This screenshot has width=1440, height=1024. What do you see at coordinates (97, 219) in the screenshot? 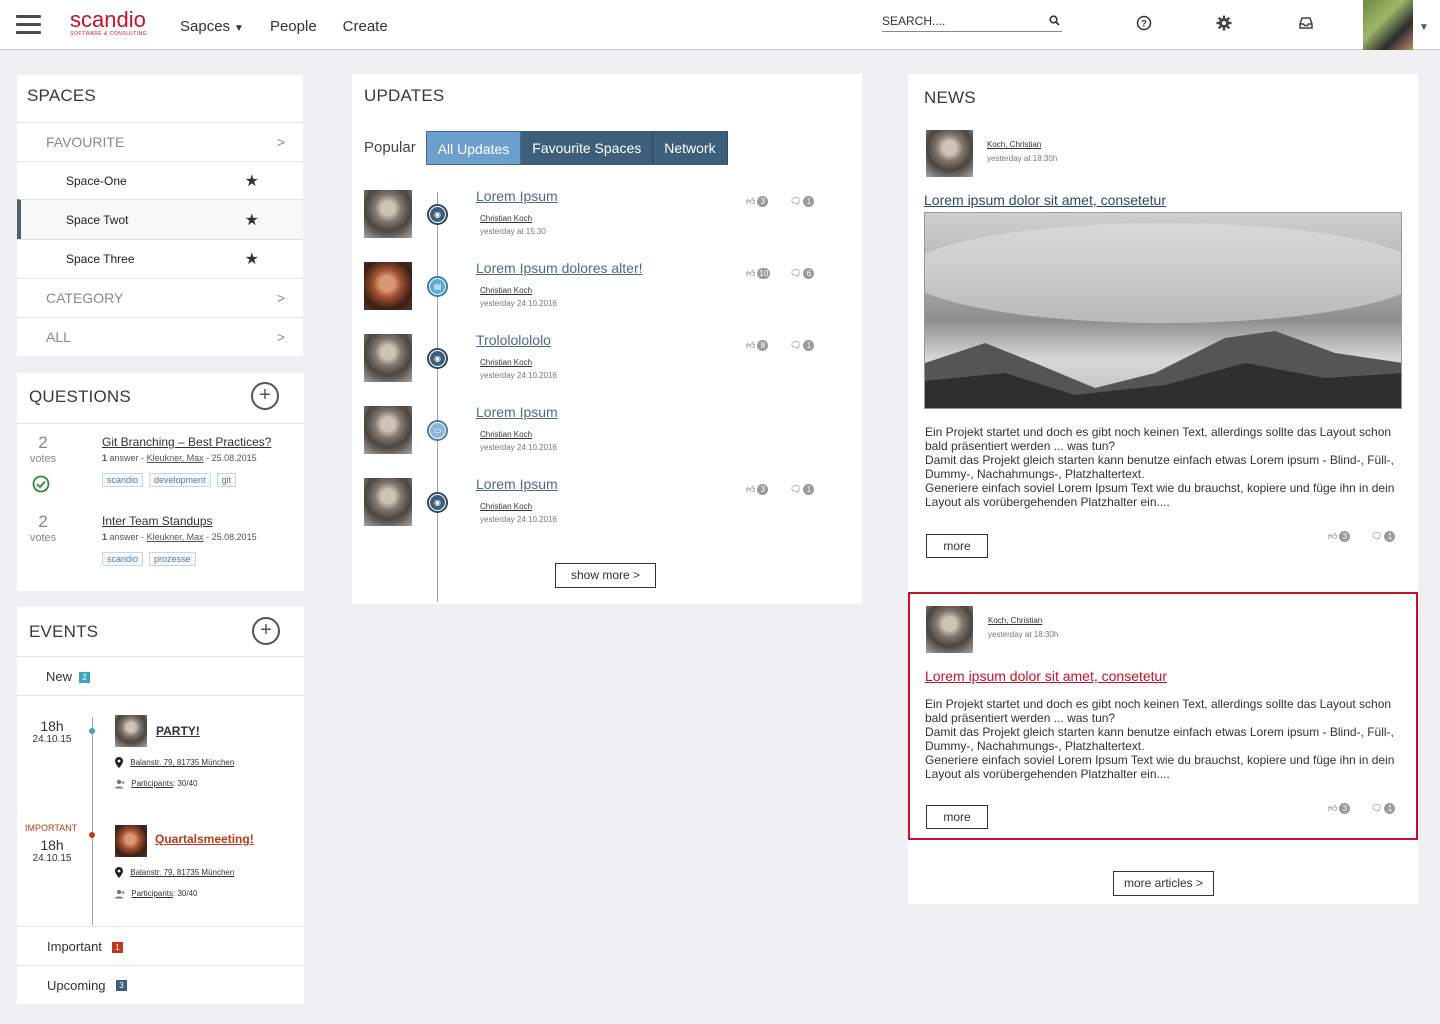
I see `space-item-label: Space Twot` at bounding box center [97, 219].